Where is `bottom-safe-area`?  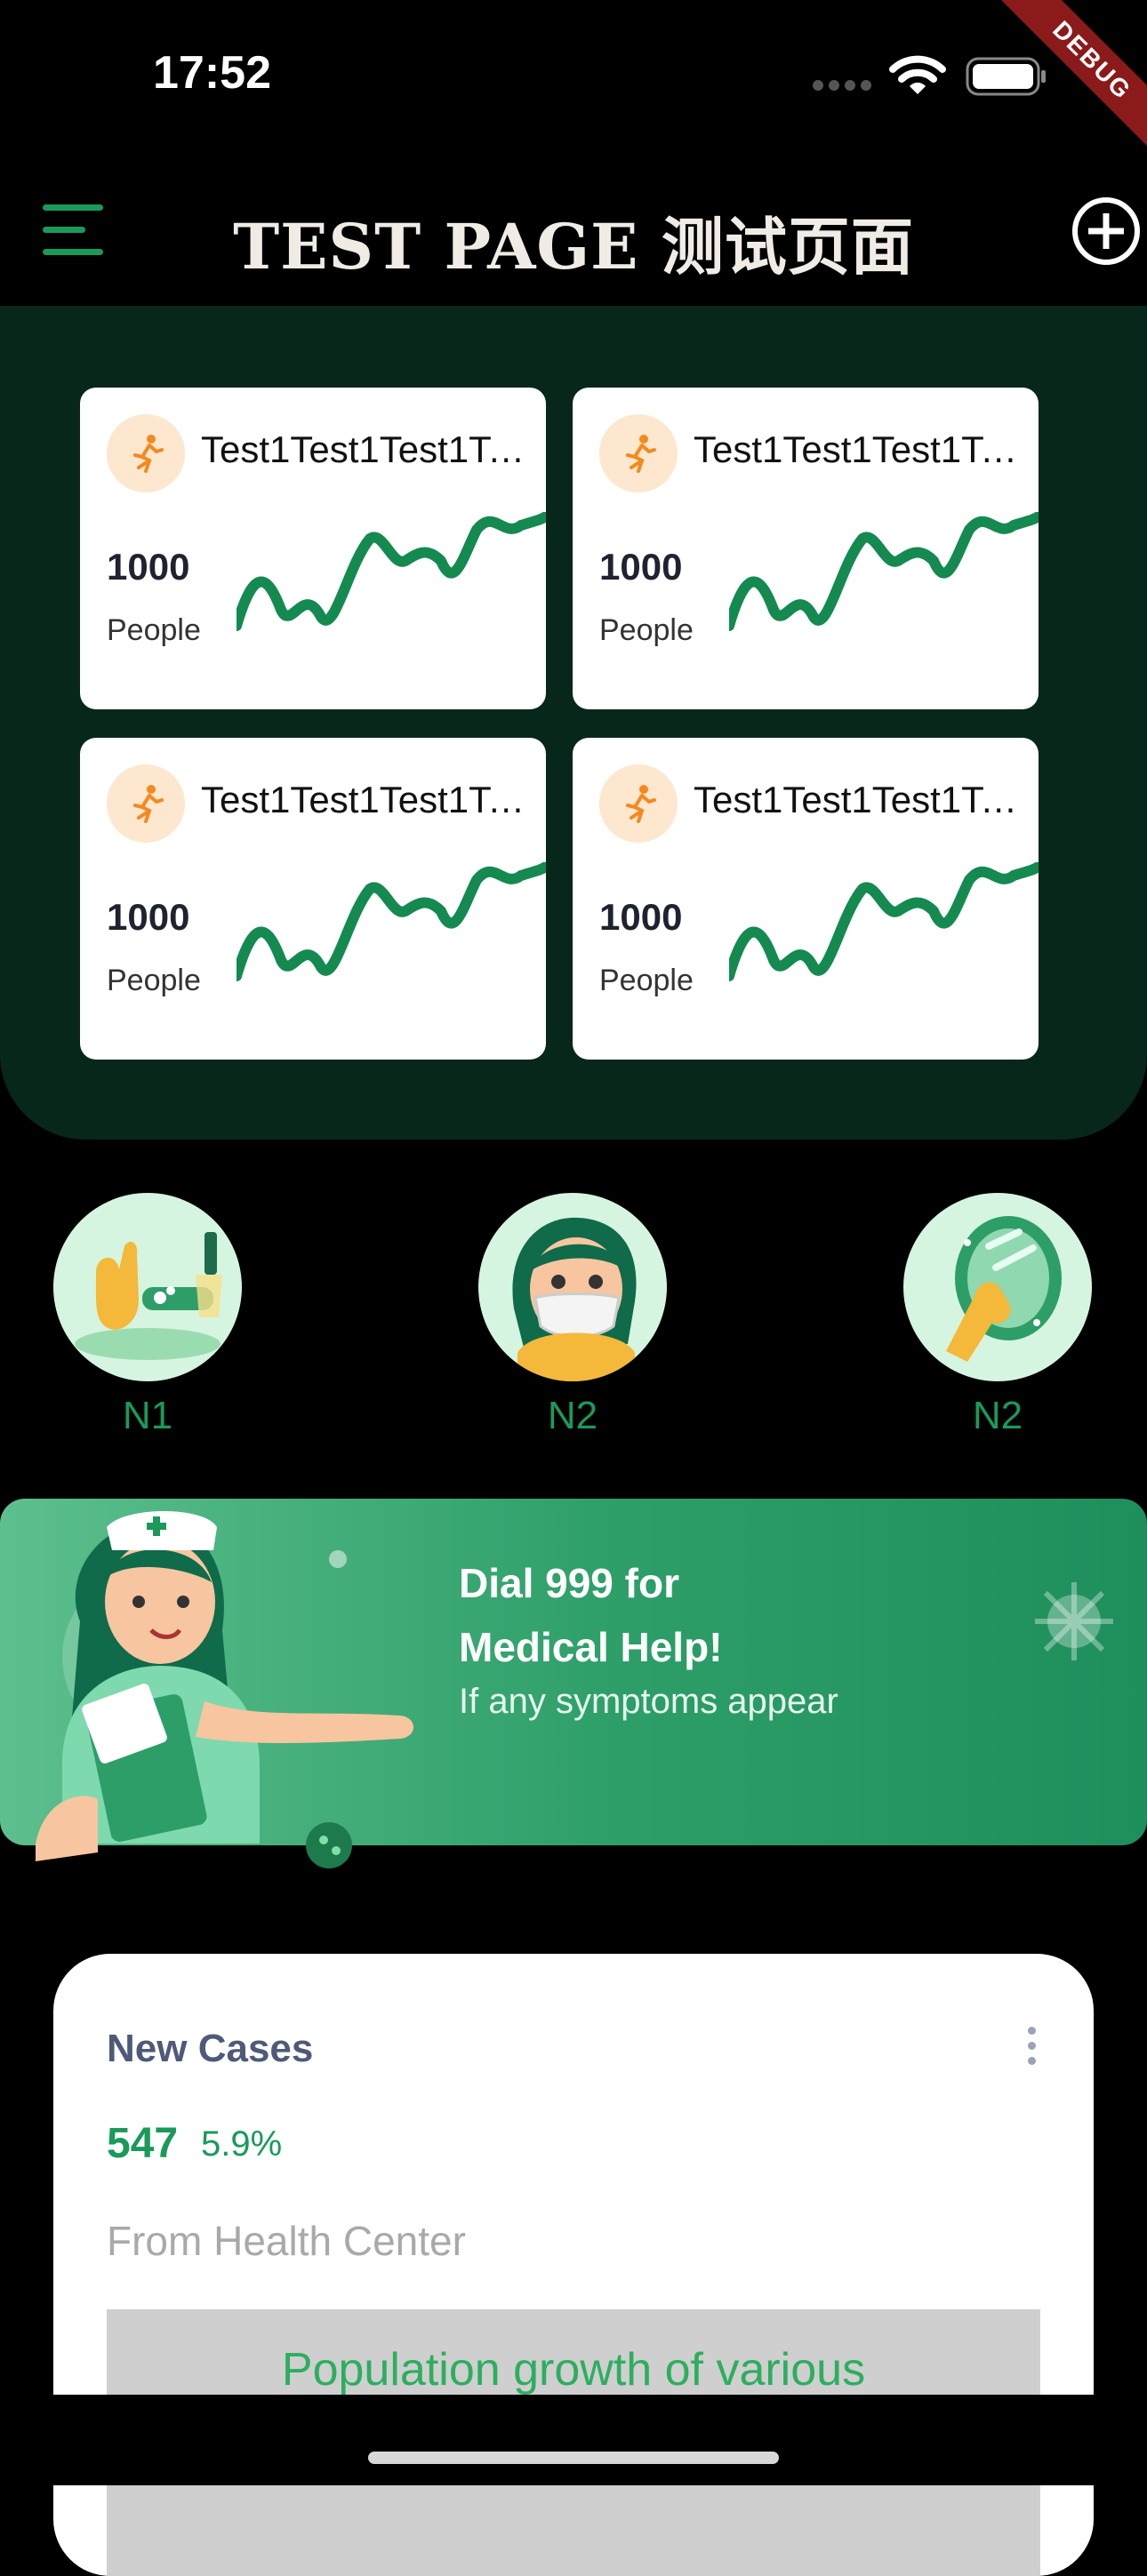
bottom-safe-area is located at coordinates (573, 2440).